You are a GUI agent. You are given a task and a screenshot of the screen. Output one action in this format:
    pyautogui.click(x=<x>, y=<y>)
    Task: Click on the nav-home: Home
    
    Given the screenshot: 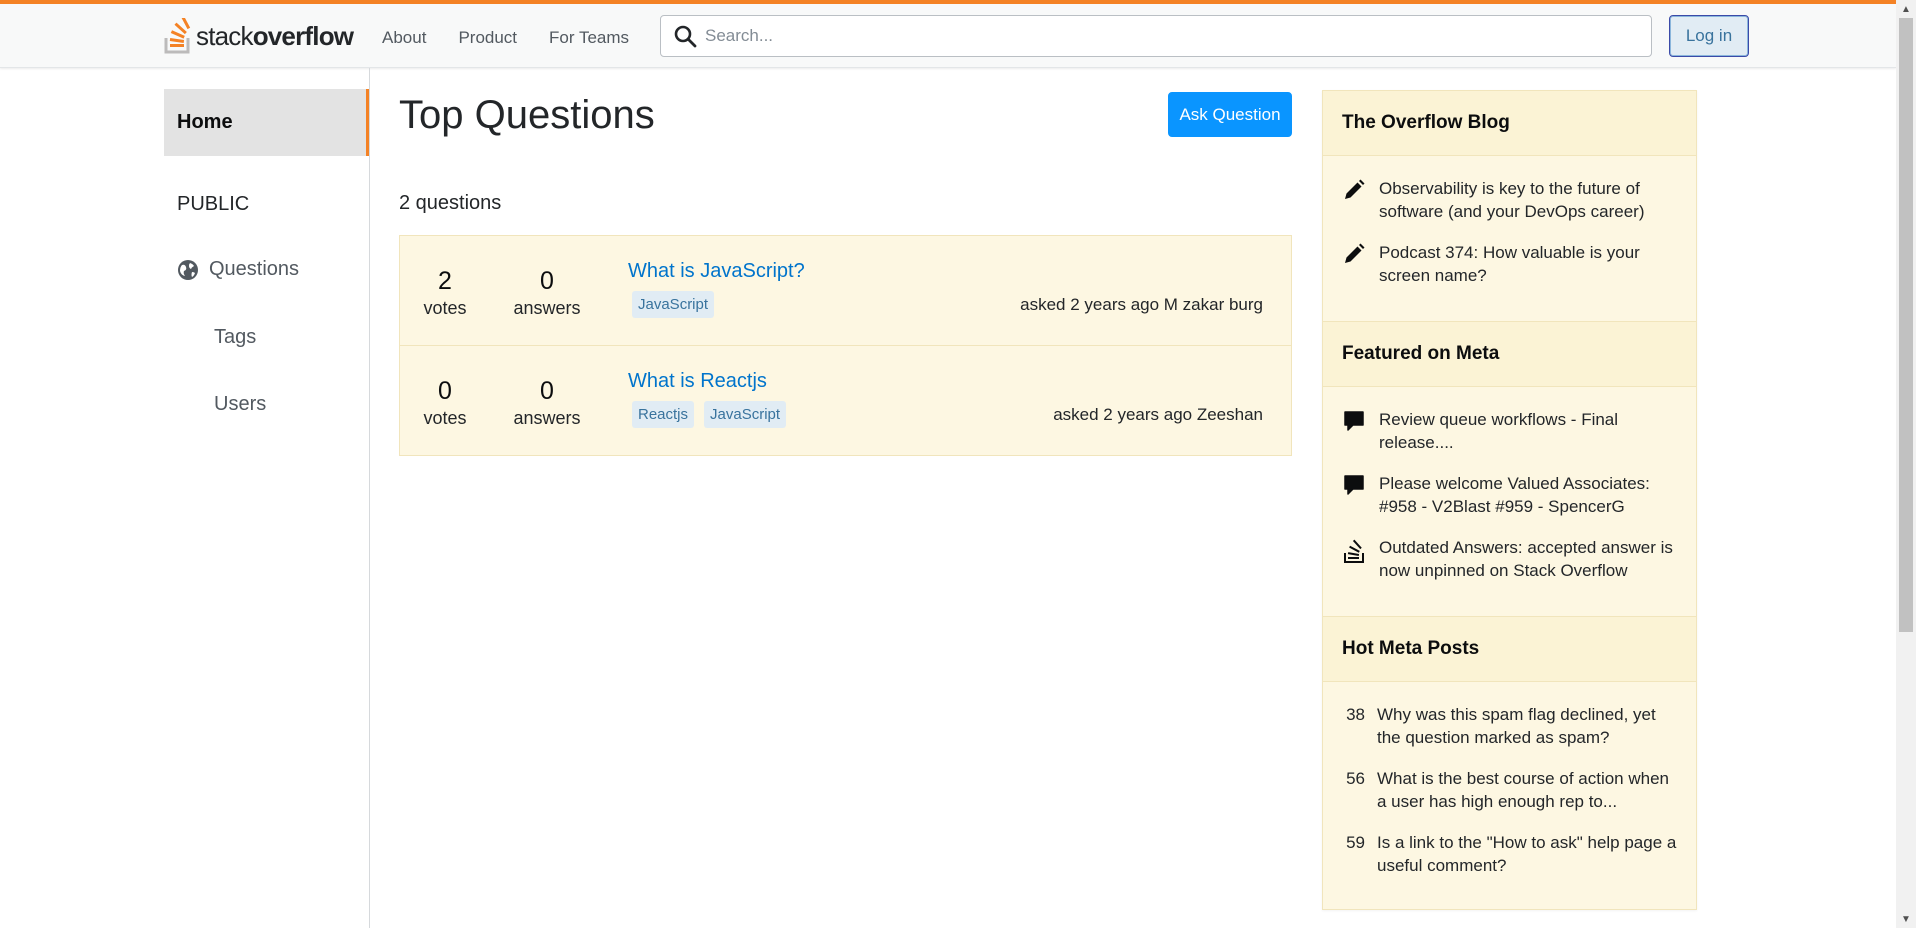 What is the action you would take?
    pyautogui.click(x=266, y=122)
    